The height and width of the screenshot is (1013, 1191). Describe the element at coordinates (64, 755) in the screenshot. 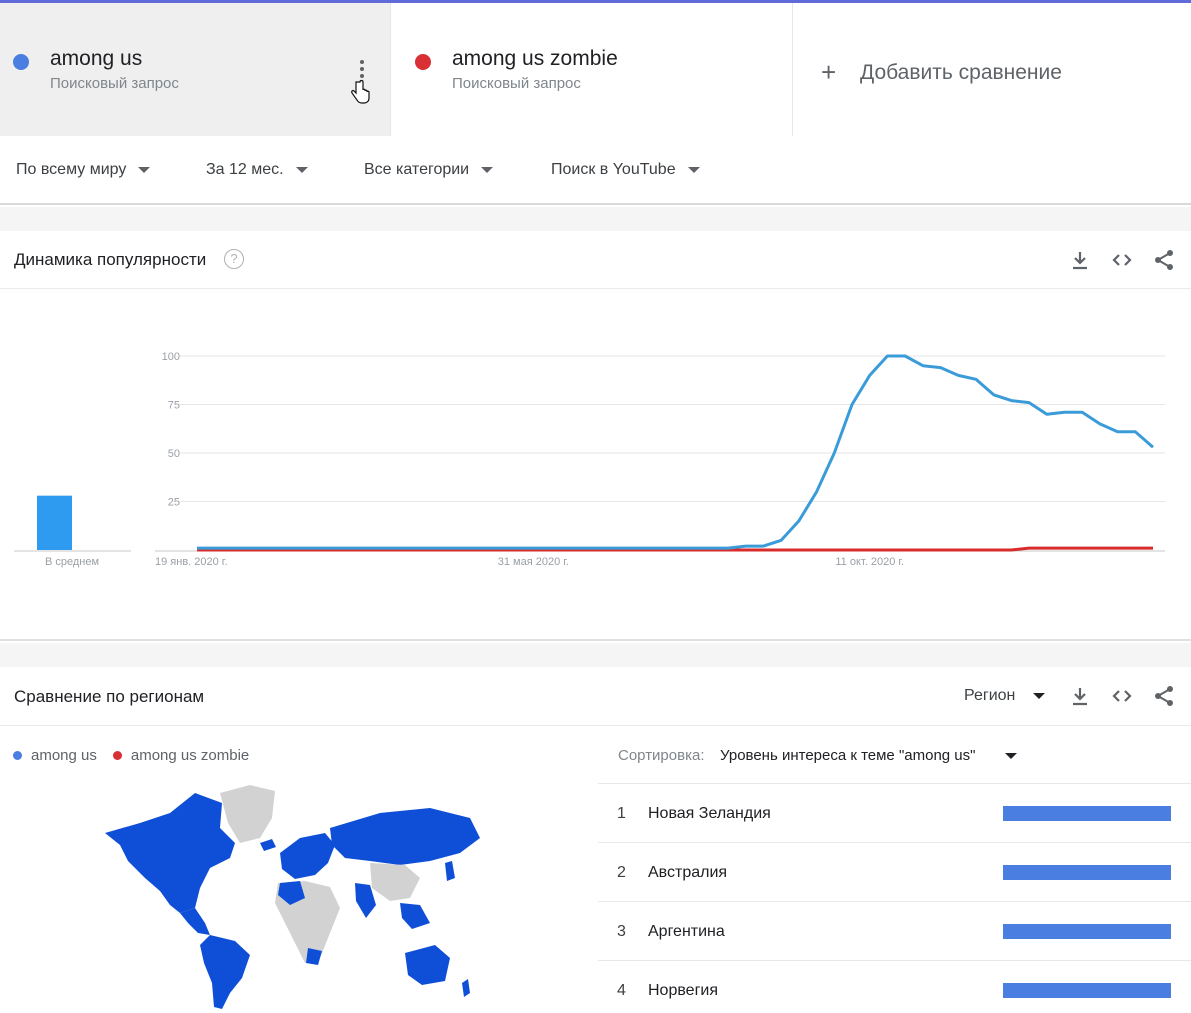

I see `legend-label: among us` at that location.